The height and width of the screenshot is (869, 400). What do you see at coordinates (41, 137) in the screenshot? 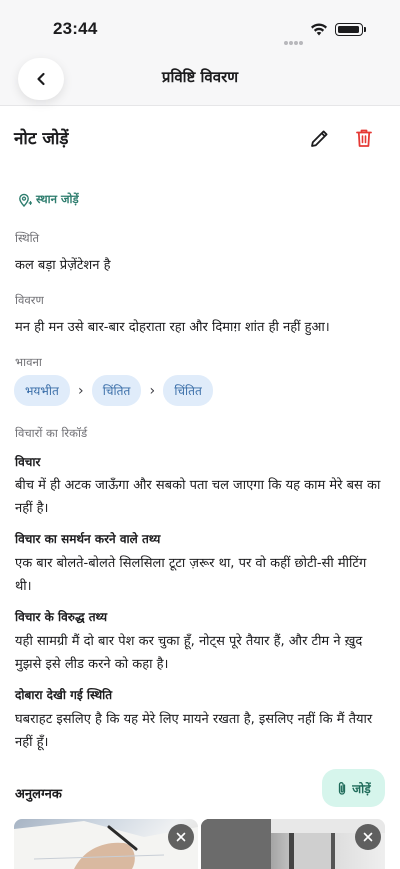
I see `note-title: नोट जोड़ें` at bounding box center [41, 137].